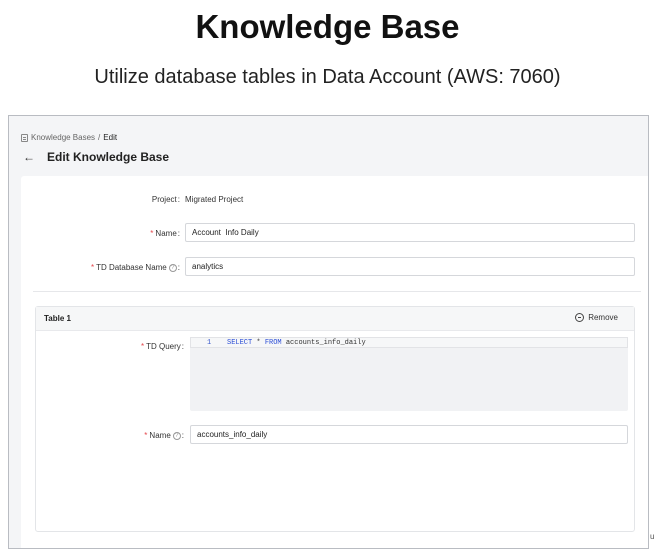 The width and height of the screenshot is (655, 556). I want to click on breadcrumb-current: Edit, so click(110, 137).